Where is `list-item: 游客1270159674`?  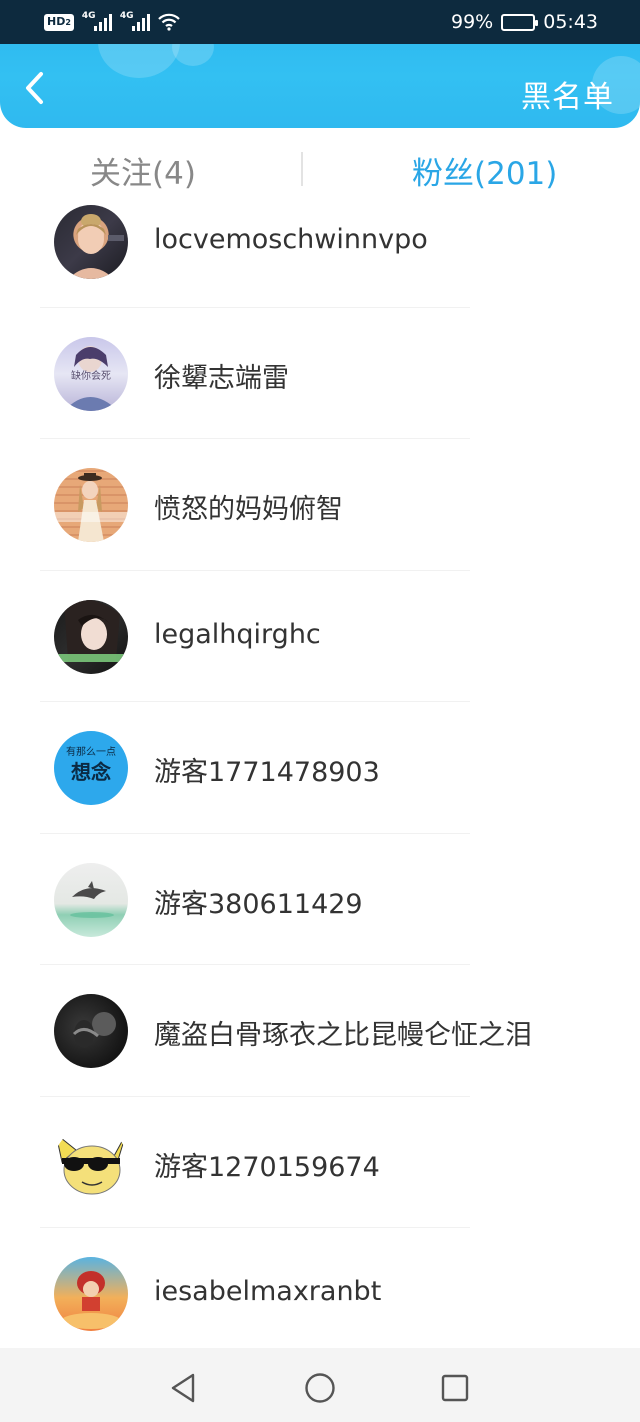
list-item: 游客1270159674 is located at coordinates (320, 1162).